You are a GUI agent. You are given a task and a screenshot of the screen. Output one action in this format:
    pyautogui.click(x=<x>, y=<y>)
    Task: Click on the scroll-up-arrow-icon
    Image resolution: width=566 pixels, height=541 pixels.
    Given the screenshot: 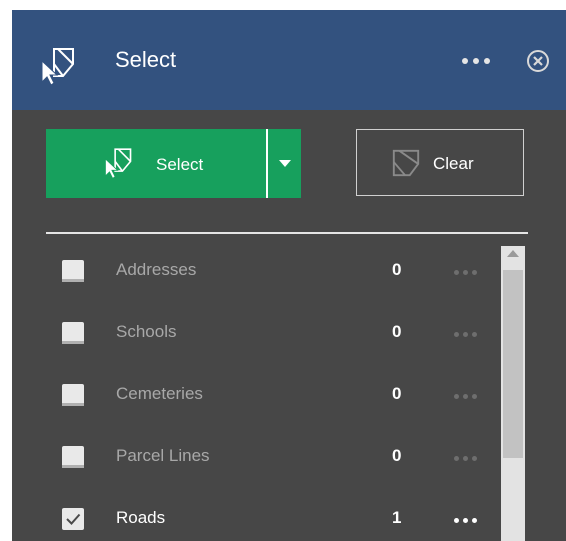 What is the action you would take?
    pyautogui.click(x=513, y=253)
    